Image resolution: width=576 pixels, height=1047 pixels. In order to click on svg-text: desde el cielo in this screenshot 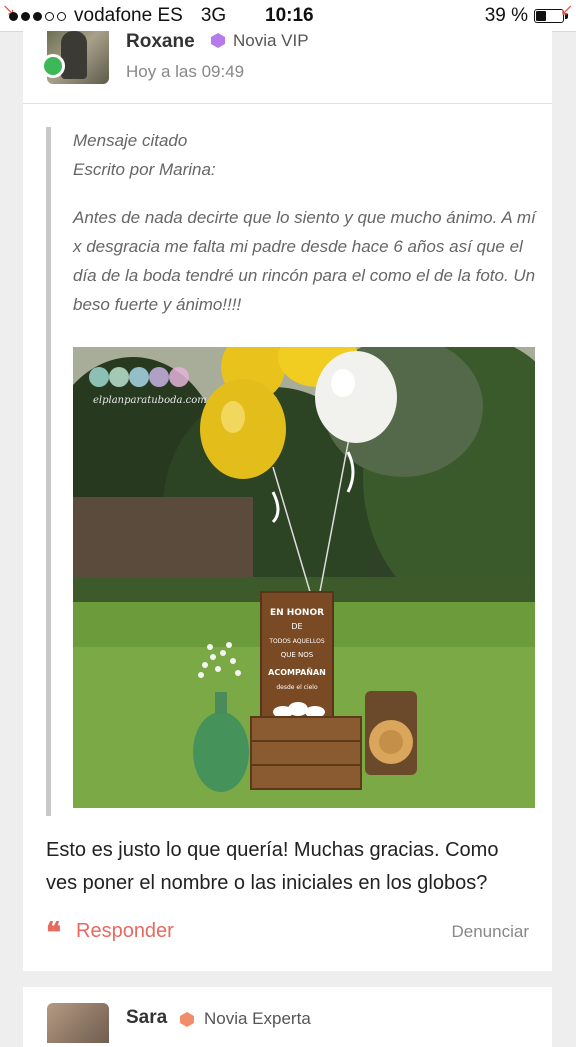, I will do `click(297, 687)`.